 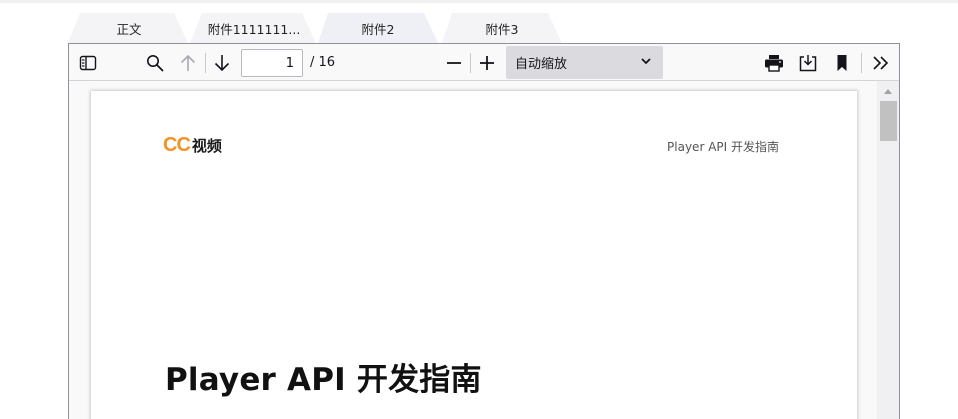 I want to click on zoom-out-button, so click(x=454, y=63).